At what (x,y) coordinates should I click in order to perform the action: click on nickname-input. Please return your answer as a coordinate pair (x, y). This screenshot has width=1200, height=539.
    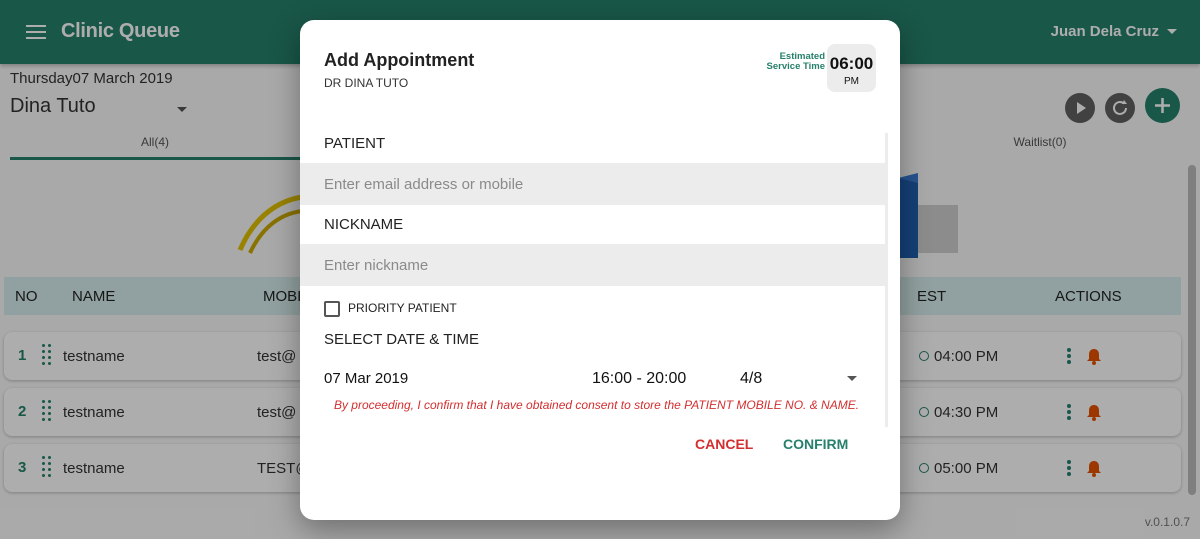
    Looking at the image, I should click on (594, 265).